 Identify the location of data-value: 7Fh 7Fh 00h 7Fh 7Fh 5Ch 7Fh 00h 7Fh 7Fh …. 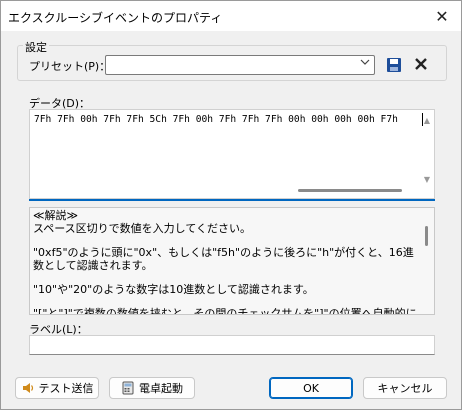
(216, 119).